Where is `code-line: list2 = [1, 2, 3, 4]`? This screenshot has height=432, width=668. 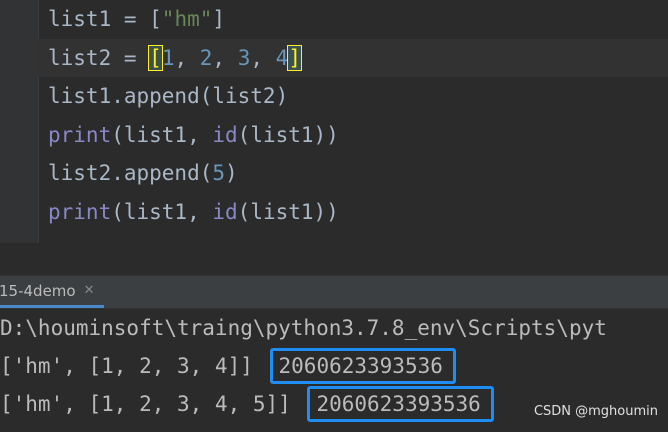 code-line: list2 = [1, 2, 3, 4] is located at coordinates (353, 58).